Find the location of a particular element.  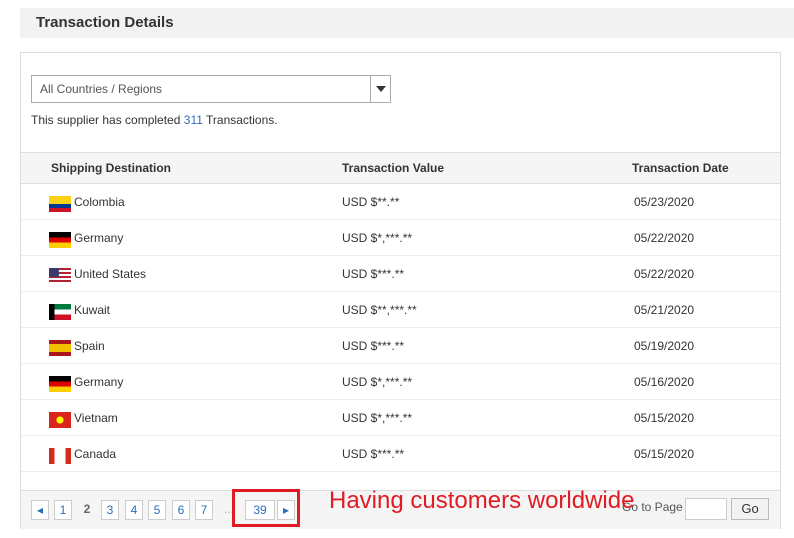

shipping-destination: Canada is located at coordinates (95, 454).